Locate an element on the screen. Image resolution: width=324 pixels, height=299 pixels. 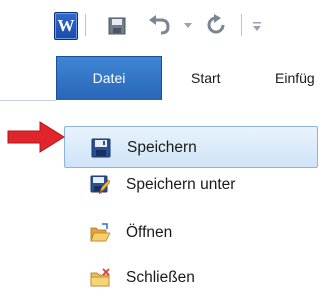
undo-icon is located at coordinates (159, 25).